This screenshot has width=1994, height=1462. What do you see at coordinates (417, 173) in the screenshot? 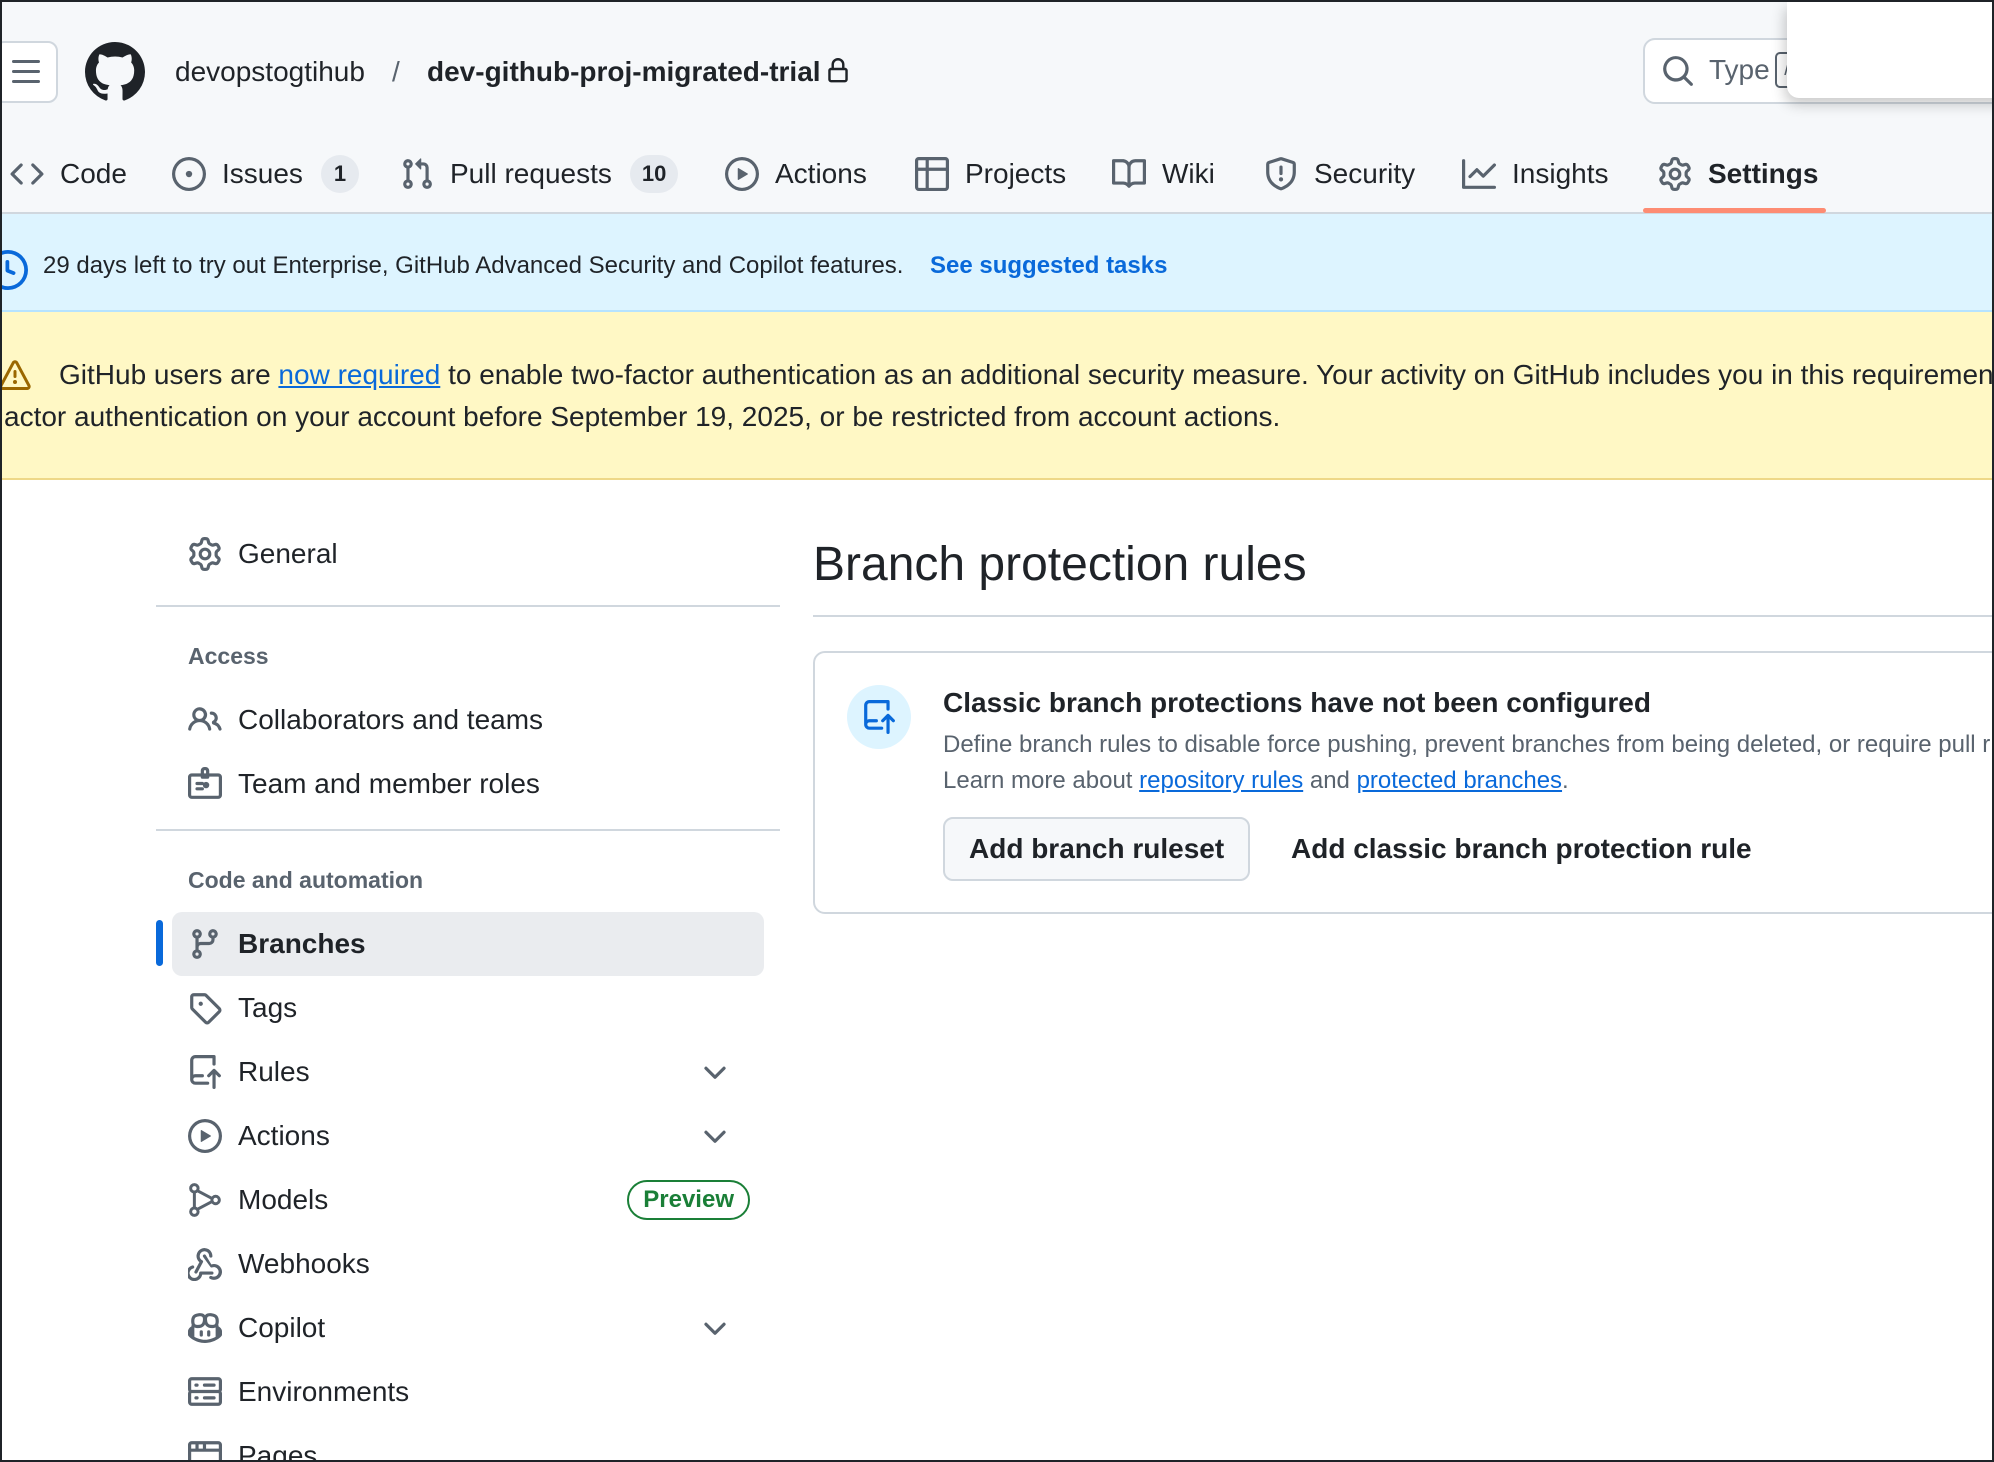
I see `git-pull-request-icon` at bounding box center [417, 173].